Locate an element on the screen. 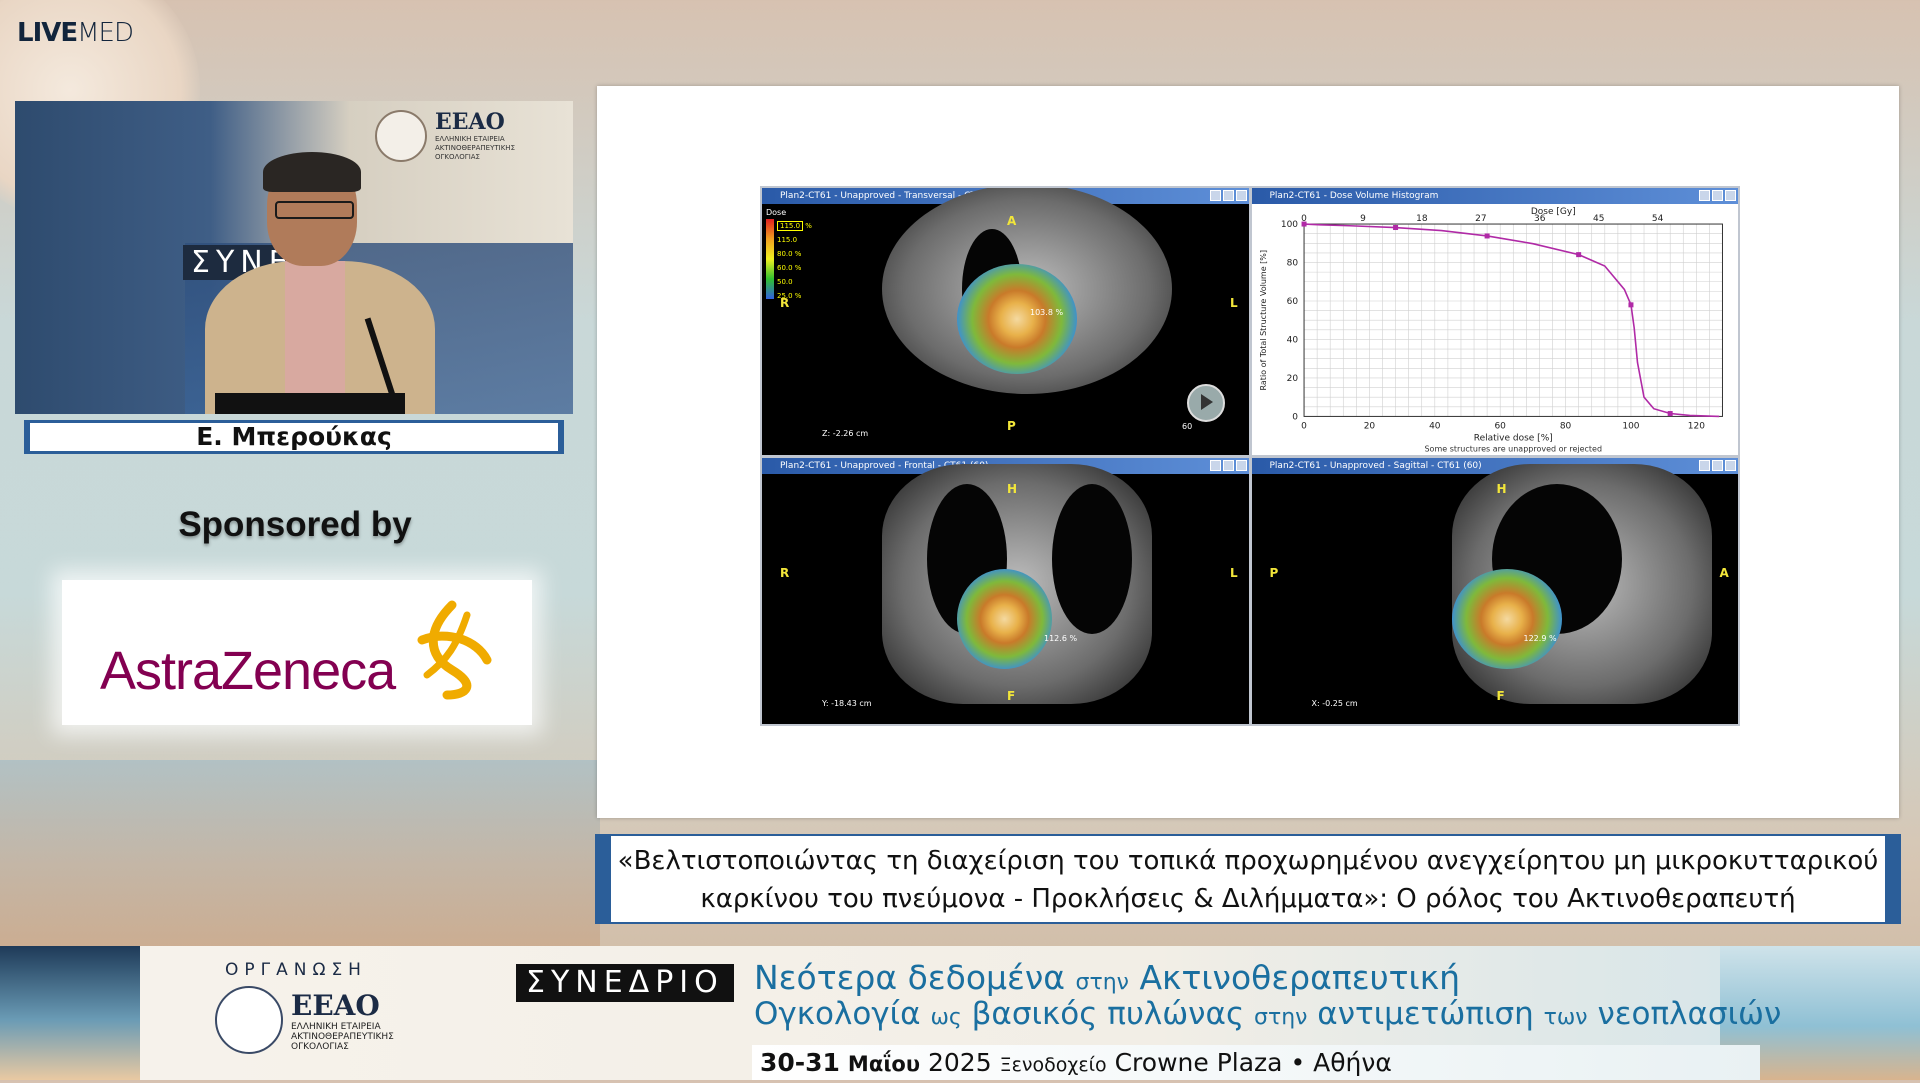 The width and height of the screenshot is (1920, 1083). play-button is located at coordinates (1206, 403).